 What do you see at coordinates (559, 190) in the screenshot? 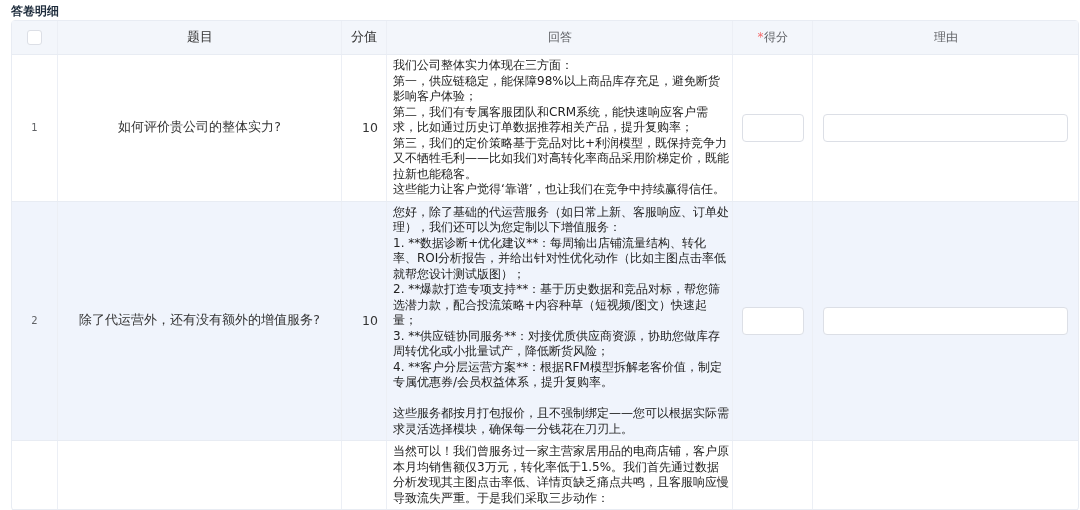
I see `answer-text: 这些能力让客户觉得‘靠谱’，也让我们在竞争中持续赢得信任。` at bounding box center [559, 190].